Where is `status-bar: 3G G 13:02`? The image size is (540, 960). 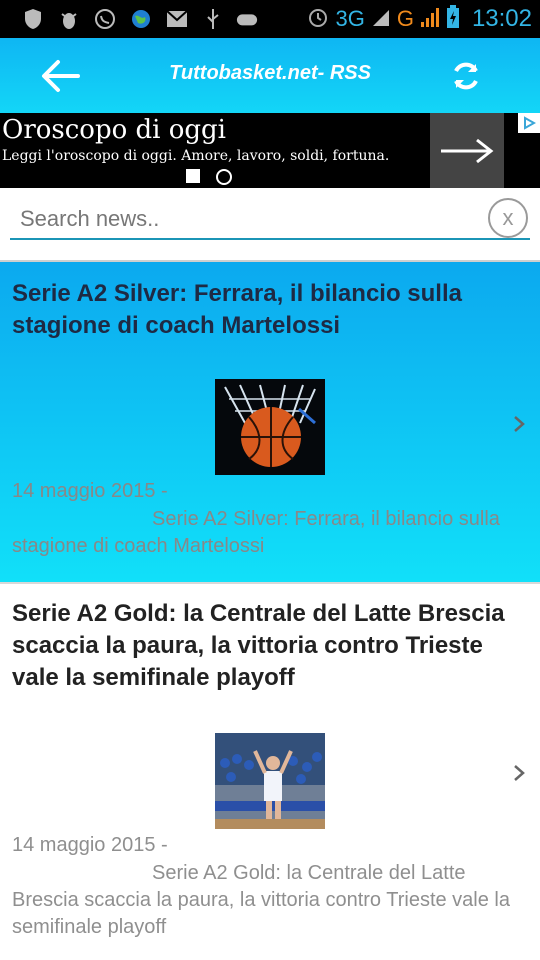
status-bar: 3G G 13:02 is located at coordinates (270, 19).